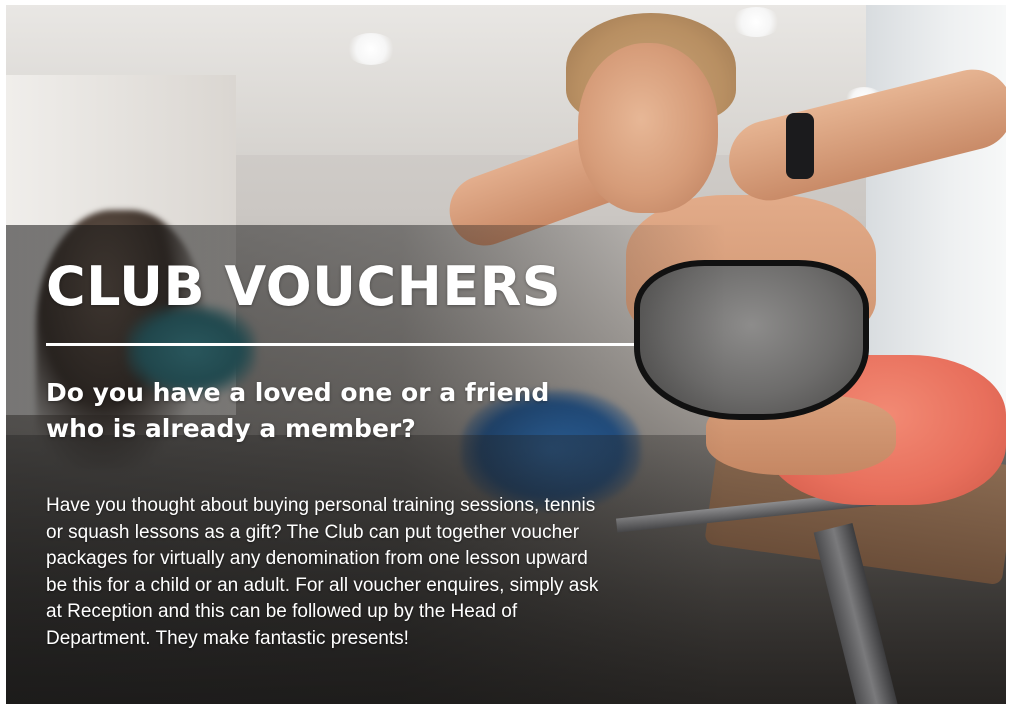 Image resolution: width=1012 pixels, height=709 pixels. What do you see at coordinates (648, 128) in the screenshot?
I see `woman-face` at bounding box center [648, 128].